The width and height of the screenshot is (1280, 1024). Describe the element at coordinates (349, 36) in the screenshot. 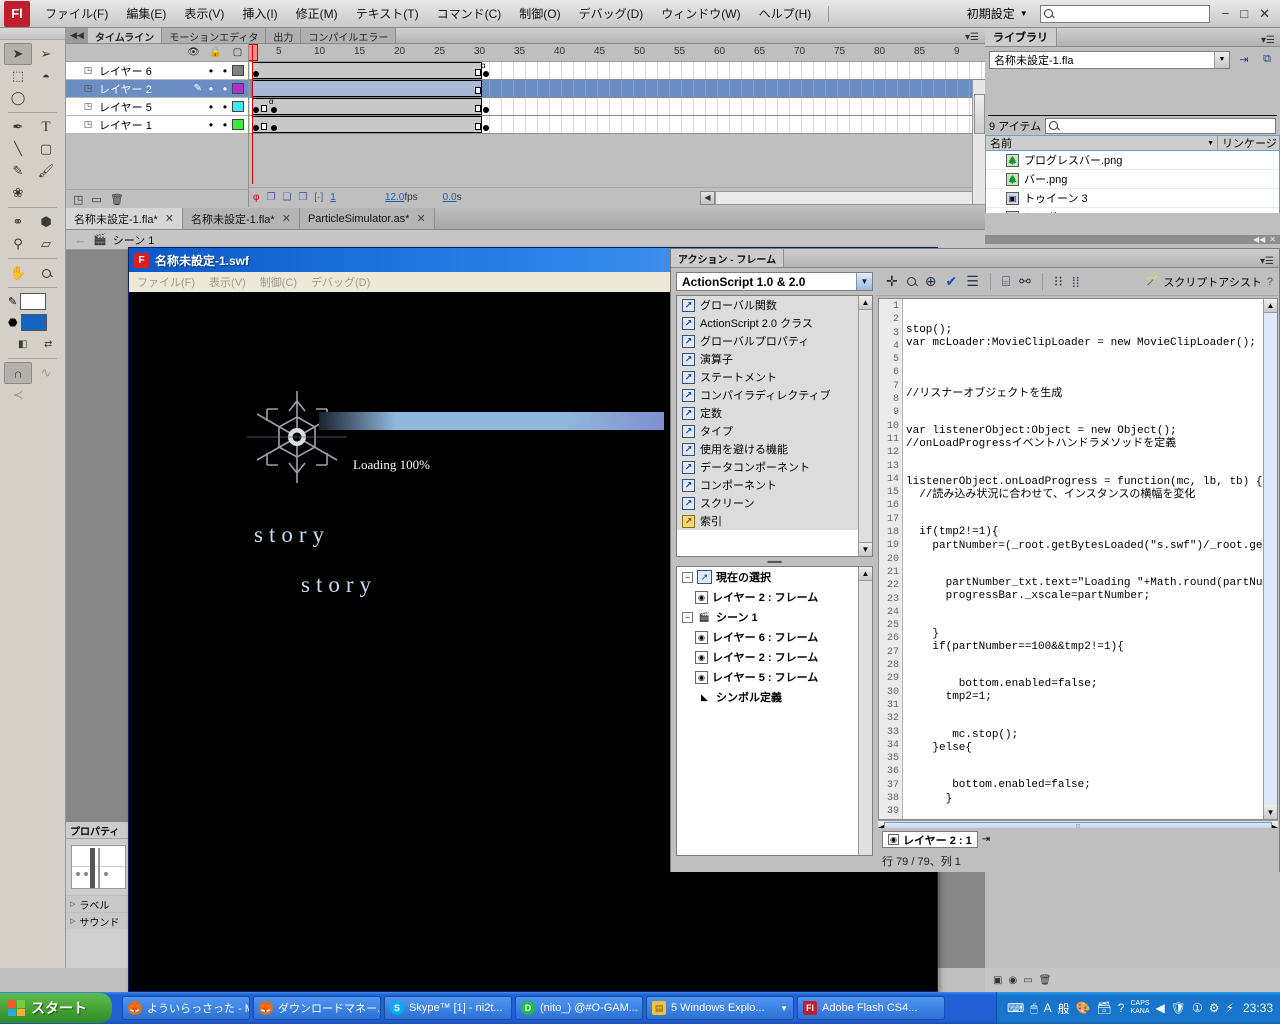

I see `tab-compiler-errors: コンパイルエラー` at that location.